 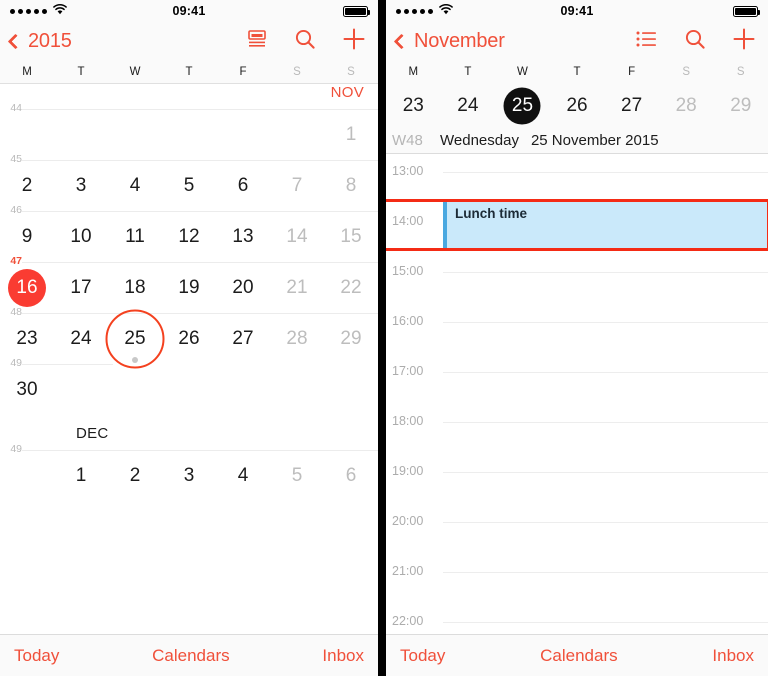 I want to click on day-cell: 25, so click(x=135, y=338).